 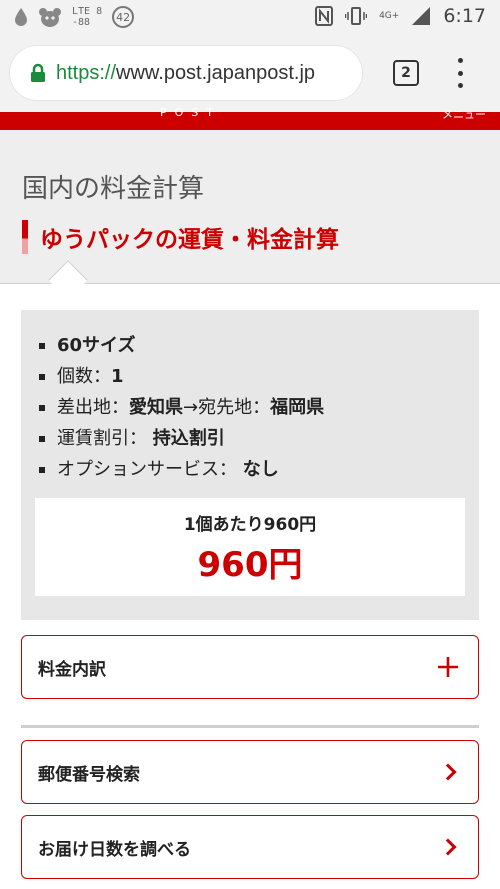 What do you see at coordinates (114, 849) in the screenshot?
I see `delivery-days-label: お届け日数を調べる` at bounding box center [114, 849].